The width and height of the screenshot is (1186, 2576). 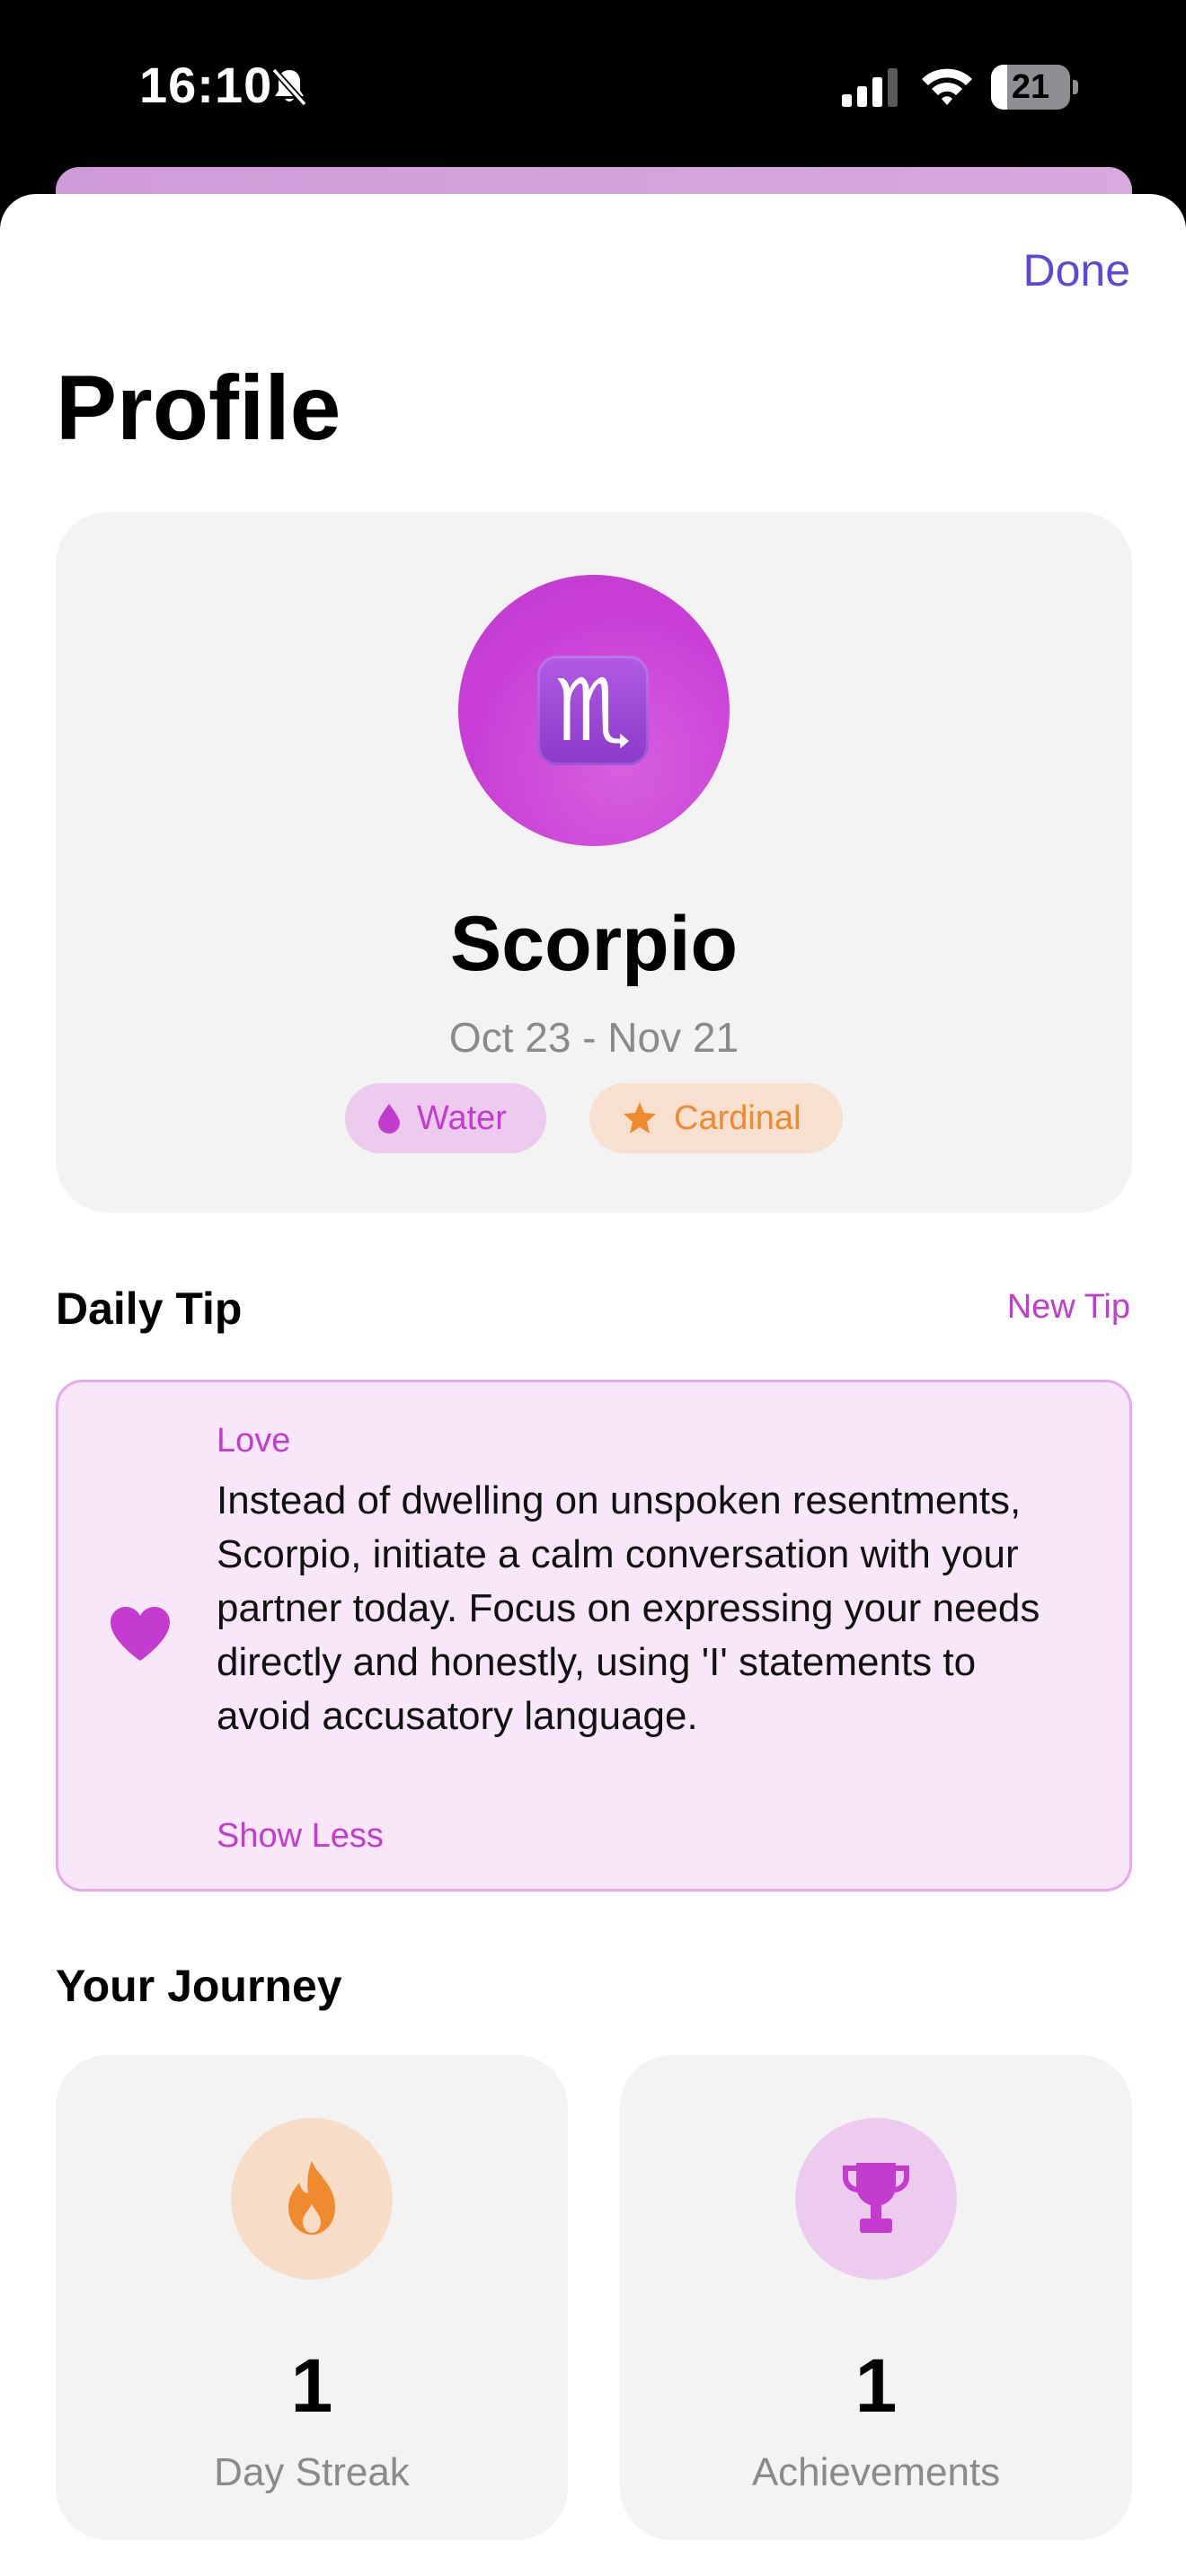 I want to click on trophy-icon, so click(x=876, y=2198).